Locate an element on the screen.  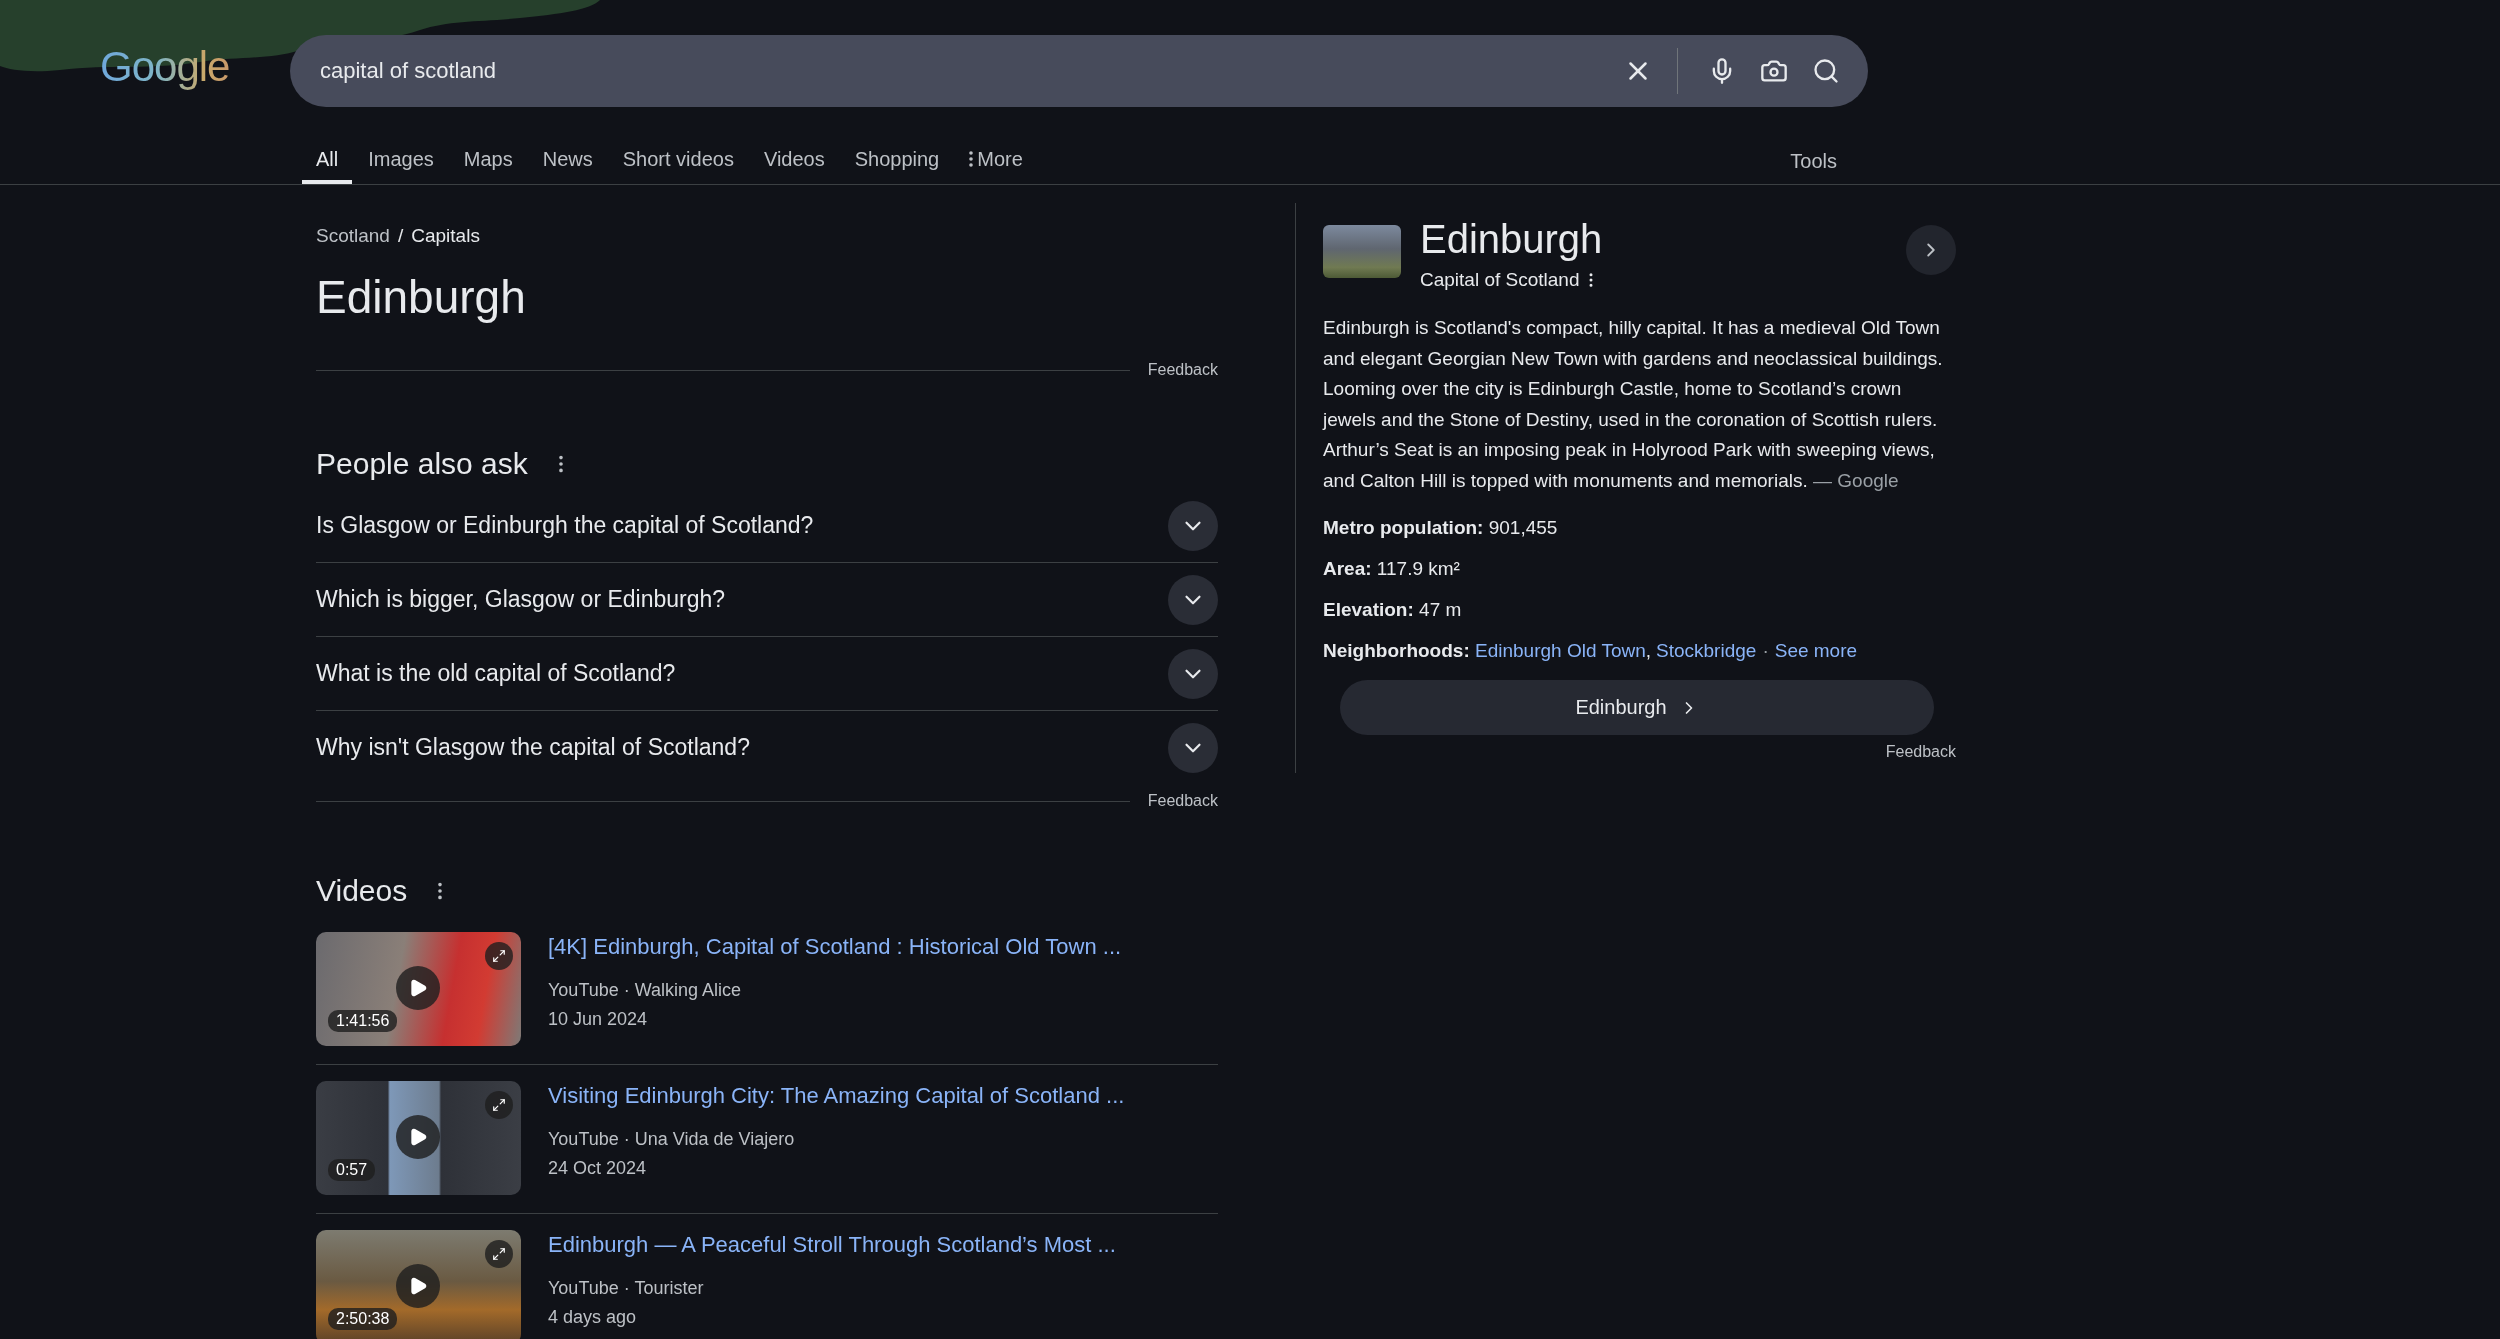
search-tab: Shopping is located at coordinates (897, 163).